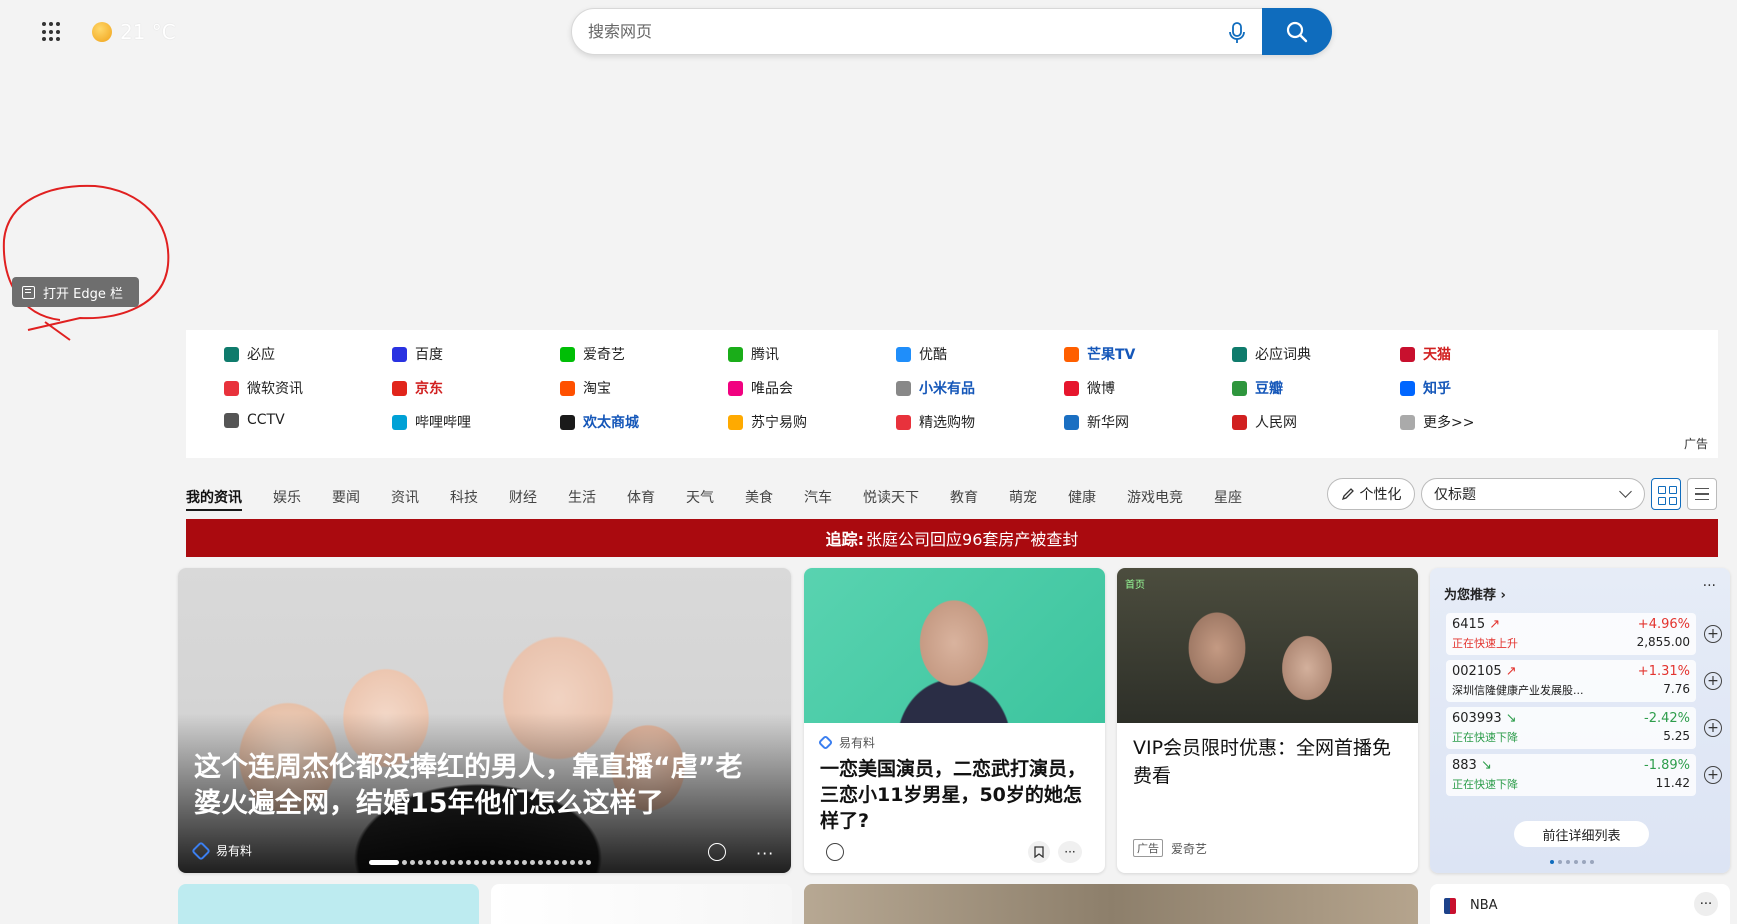  Describe the element at coordinates (1039, 852) in the screenshot. I see `bookmark-icon` at that location.